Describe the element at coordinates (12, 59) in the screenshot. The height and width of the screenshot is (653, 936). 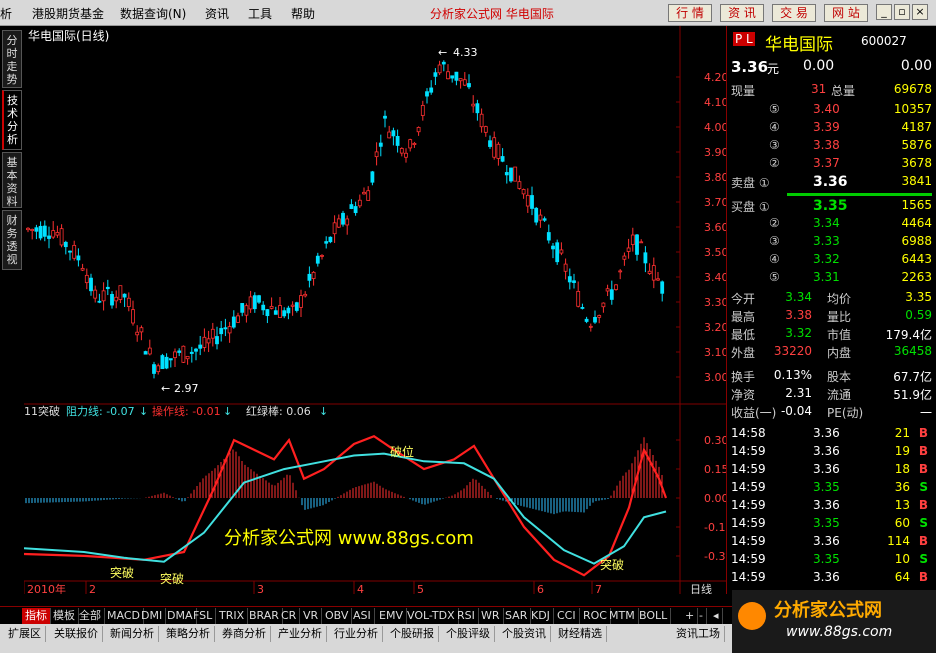
I see `tab-intraday: 分时走势` at that location.